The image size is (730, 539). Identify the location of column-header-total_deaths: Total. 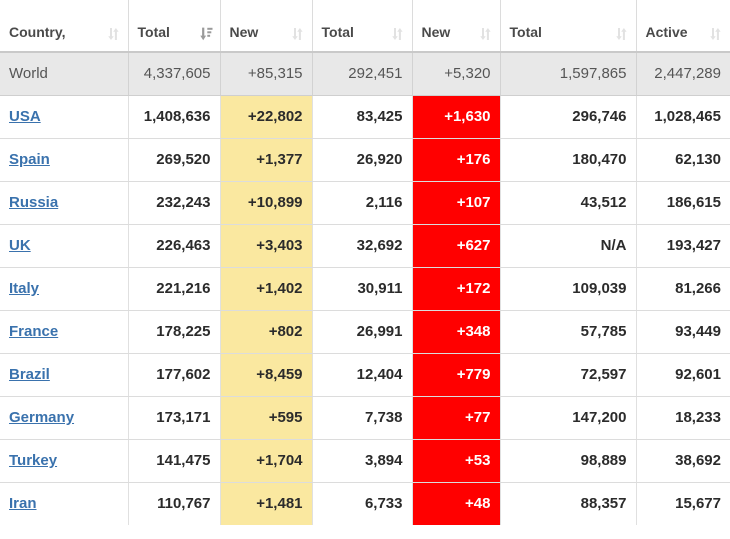
(362, 26).